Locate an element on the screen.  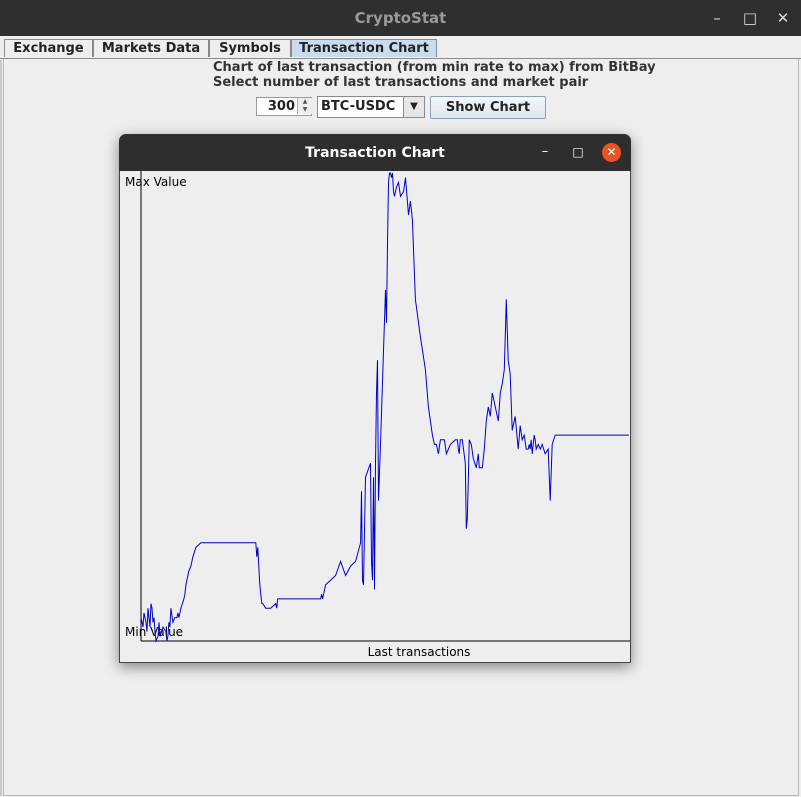
app-title: CryptoStat is located at coordinates (400, 18).